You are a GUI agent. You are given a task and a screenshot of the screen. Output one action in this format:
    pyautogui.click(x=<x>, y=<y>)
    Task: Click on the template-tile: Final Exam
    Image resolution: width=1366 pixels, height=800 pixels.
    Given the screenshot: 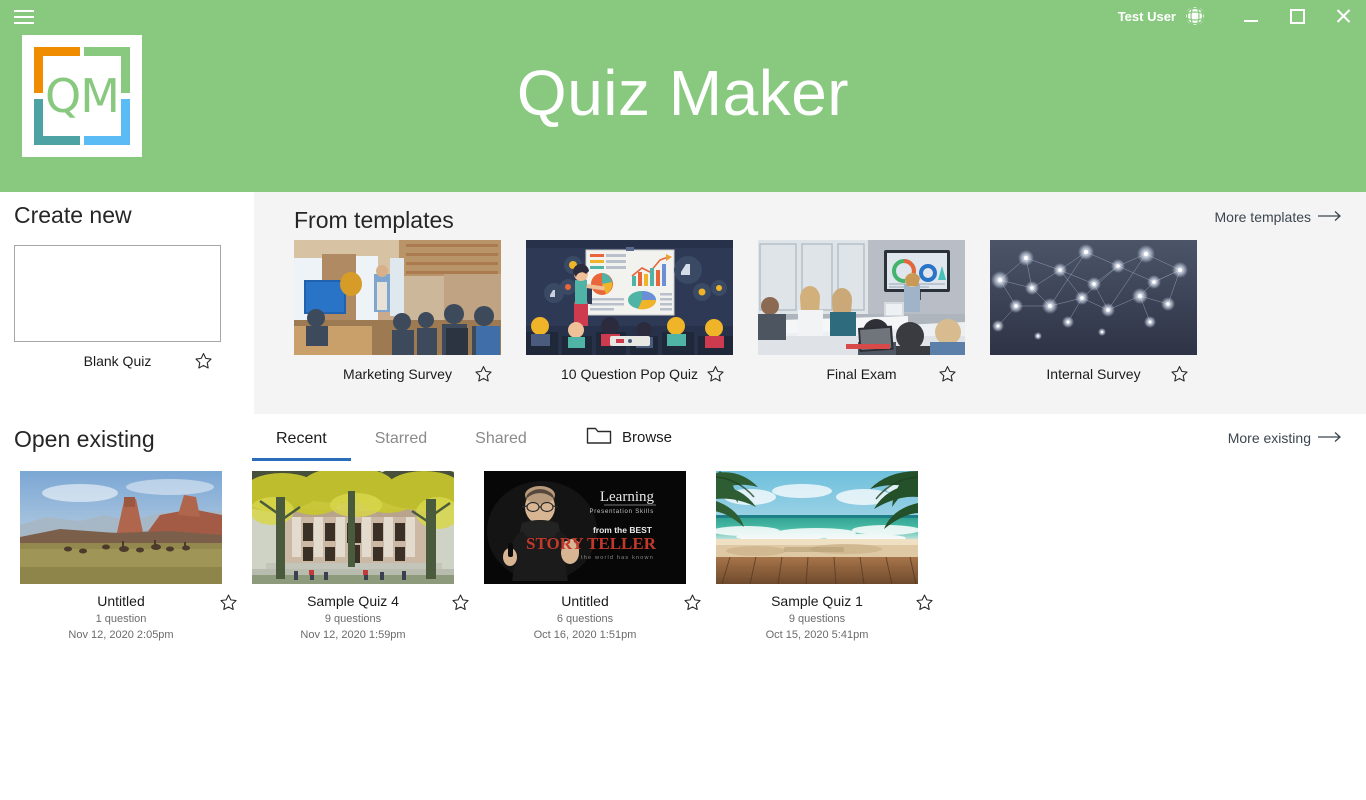 What is the action you would take?
    pyautogui.click(x=861, y=311)
    